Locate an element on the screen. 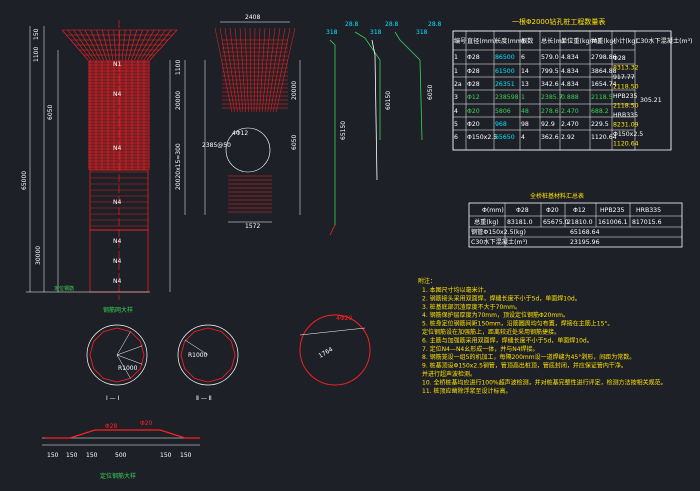 This screenshot has width=700, height=491. side-dim-6050: 6050 is located at coordinates (294, 142).